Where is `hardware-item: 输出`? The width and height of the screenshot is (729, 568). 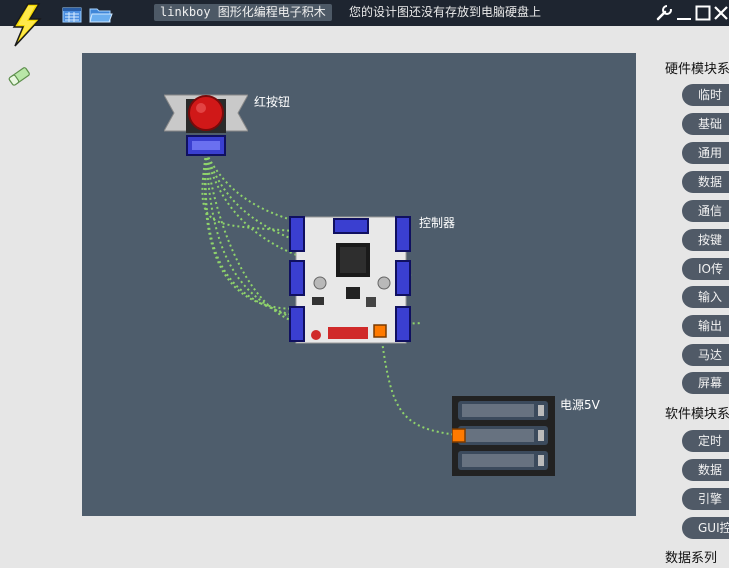 hardware-item: 输出 is located at coordinates (705, 326).